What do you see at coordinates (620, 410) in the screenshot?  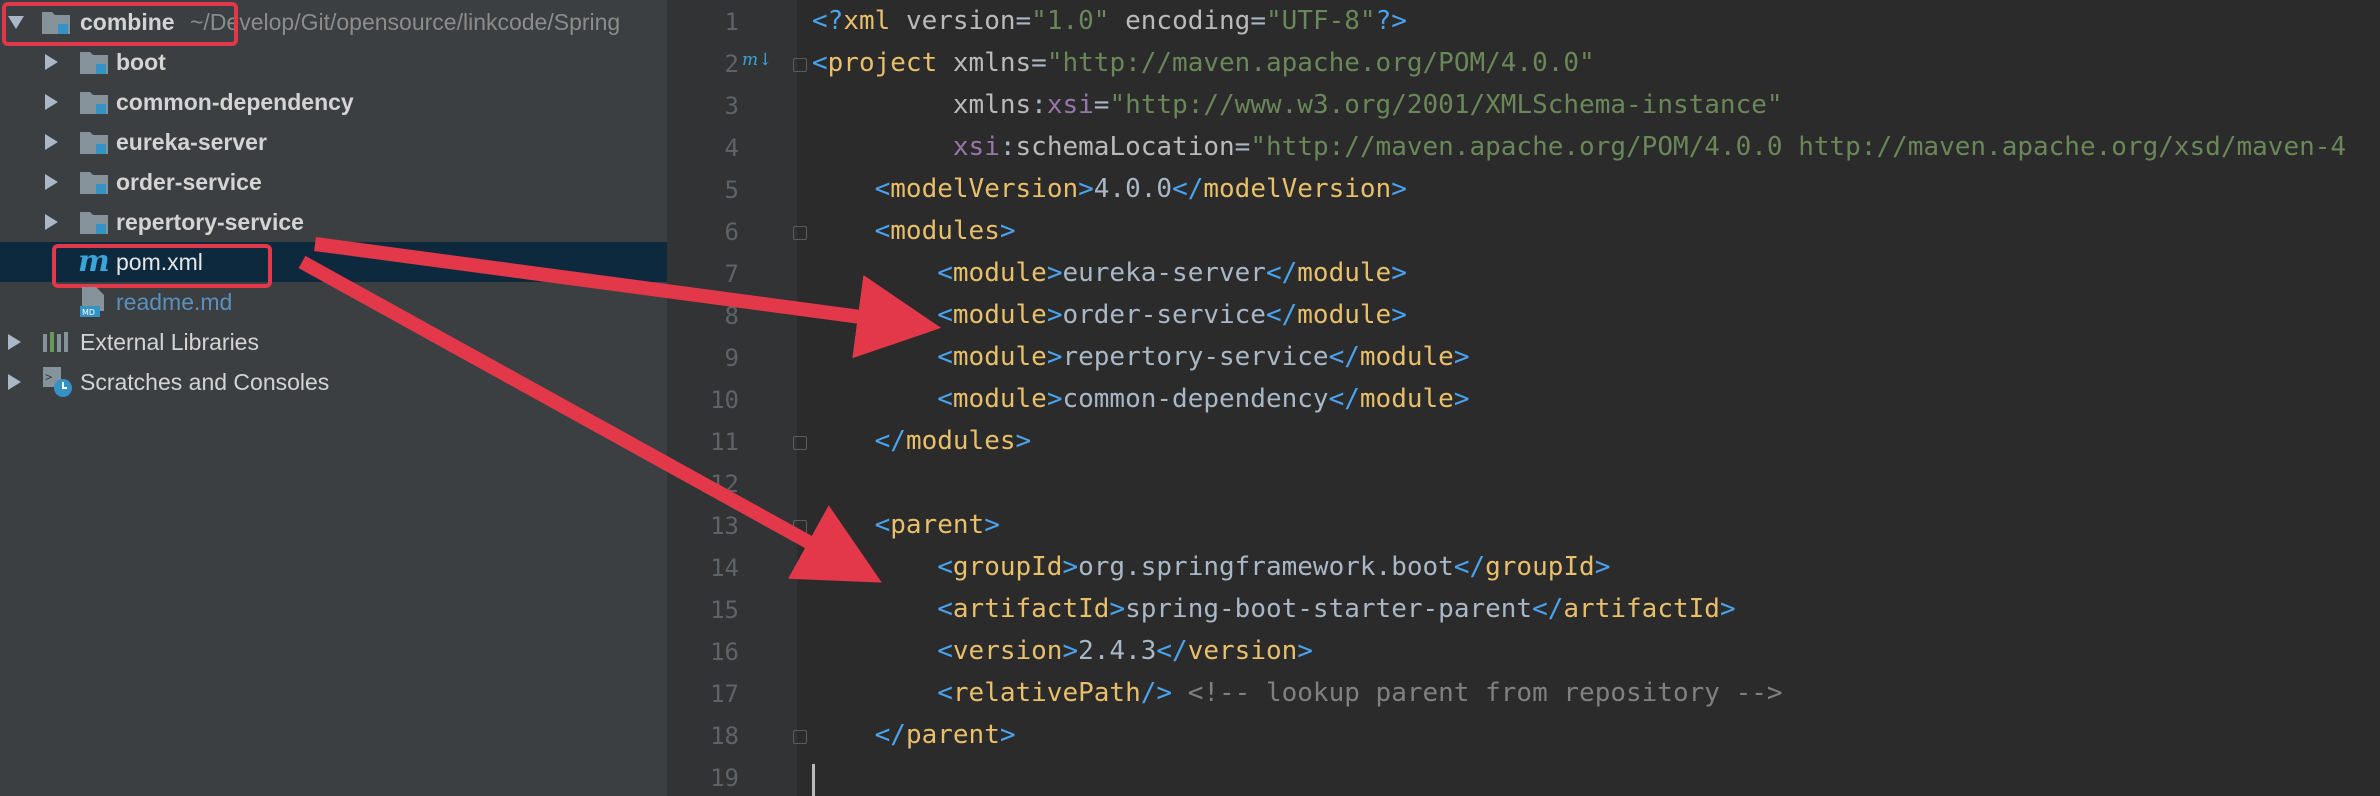 I see `annotation-arrows` at bounding box center [620, 410].